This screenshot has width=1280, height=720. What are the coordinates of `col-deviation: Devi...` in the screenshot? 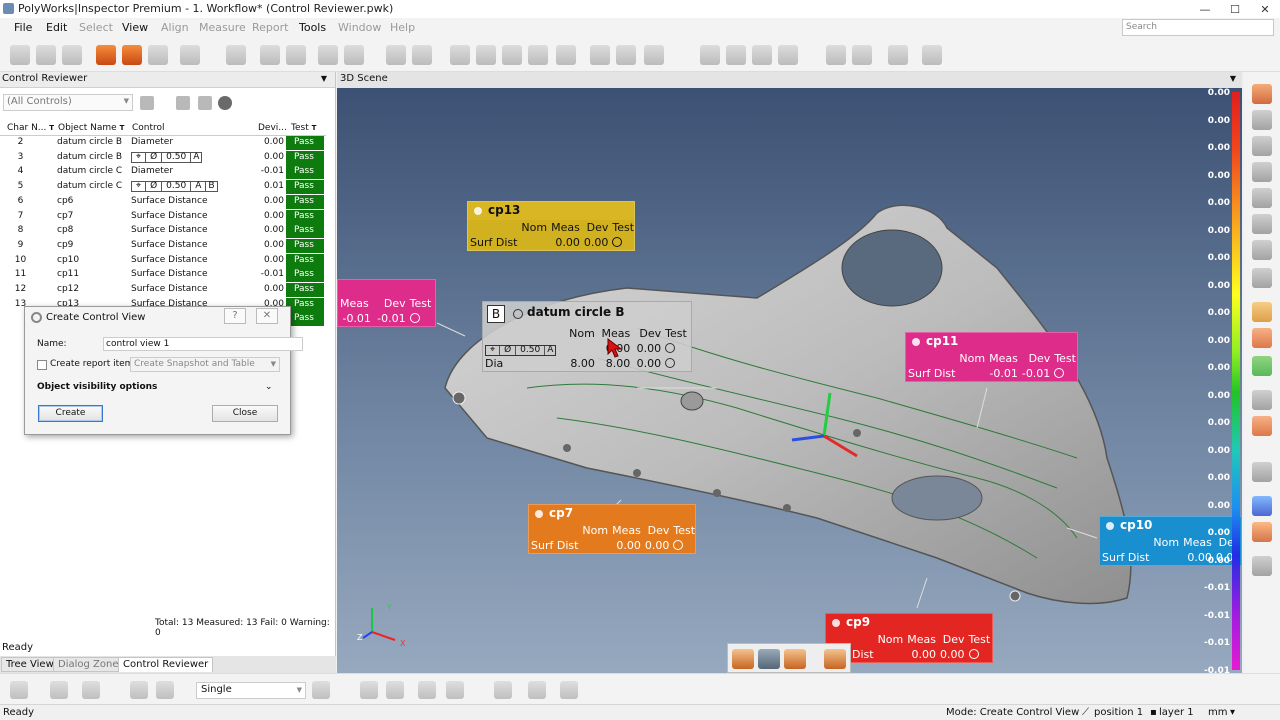 It's located at (272, 128).